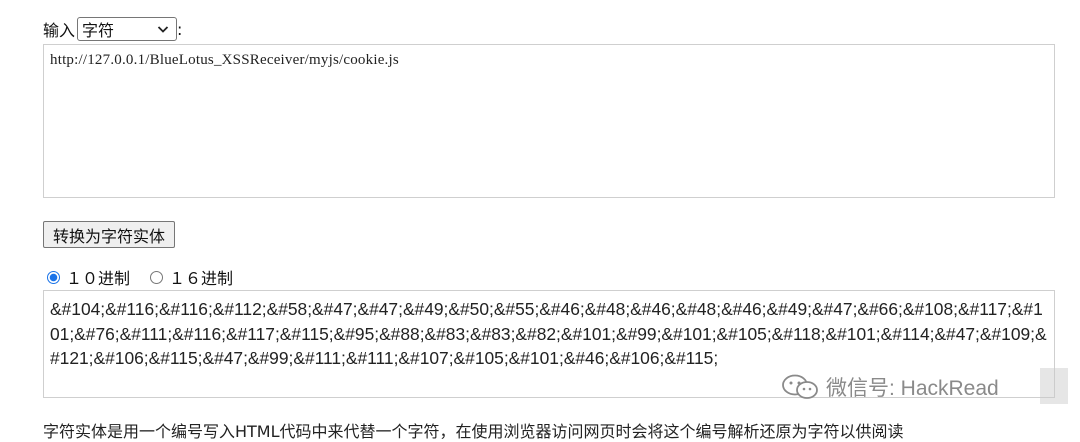  What do you see at coordinates (157, 277) in the screenshot?
I see `radio-hex-dot` at bounding box center [157, 277].